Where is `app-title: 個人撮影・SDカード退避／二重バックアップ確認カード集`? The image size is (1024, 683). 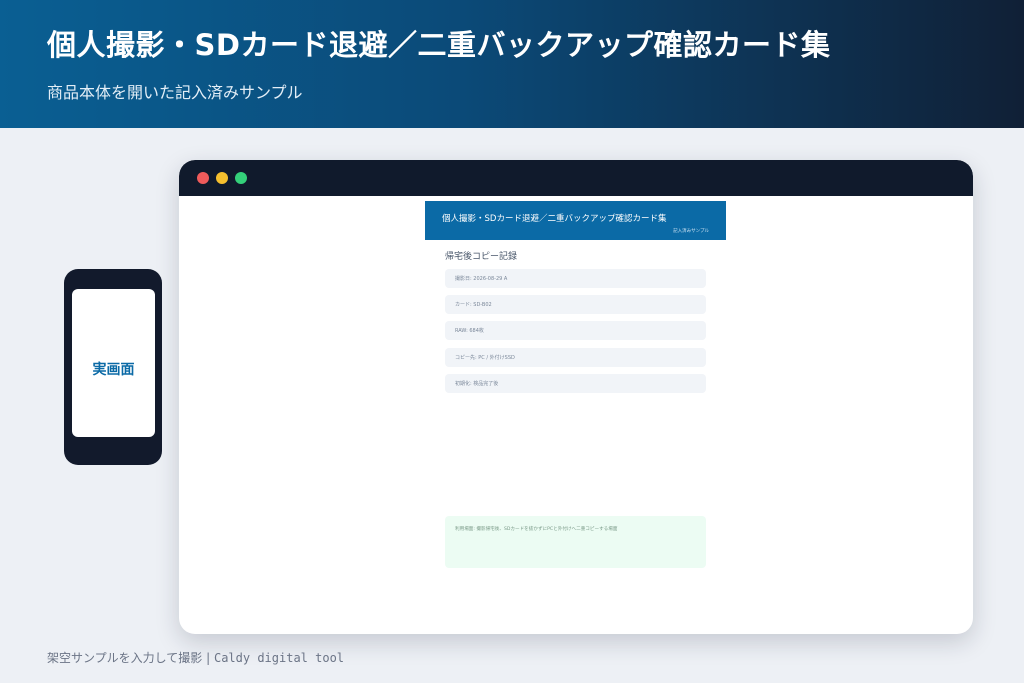
app-title: 個人撮影・SDカード退避／二重バックアップ確認カード集 is located at coordinates (554, 219).